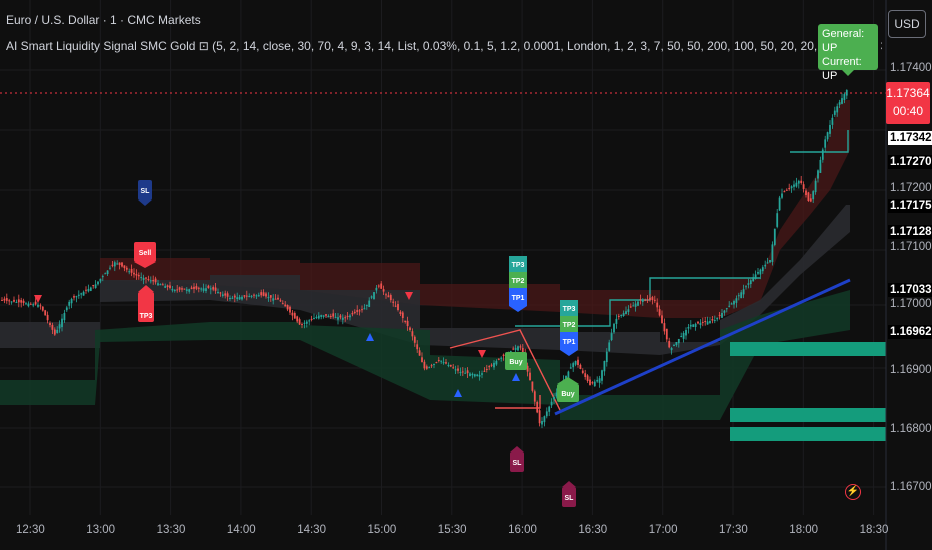 Image resolution: width=932 pixels, height=550 pixels. Describe the element at coordinates (518, 265) in the screenshot. I see `tp3-text: TP3` at that location.